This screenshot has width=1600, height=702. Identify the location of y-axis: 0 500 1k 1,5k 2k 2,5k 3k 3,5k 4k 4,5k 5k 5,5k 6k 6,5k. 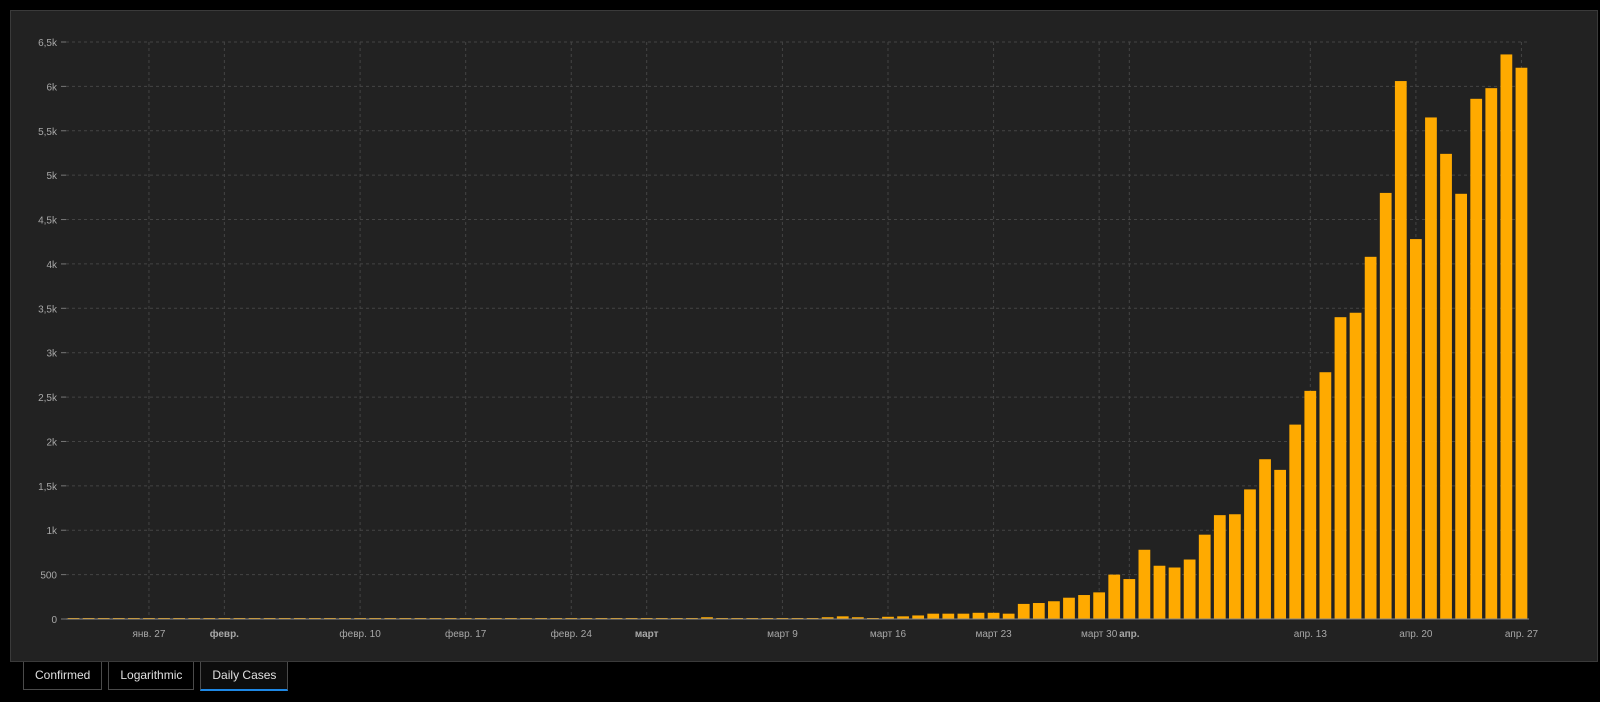
(52, 332).